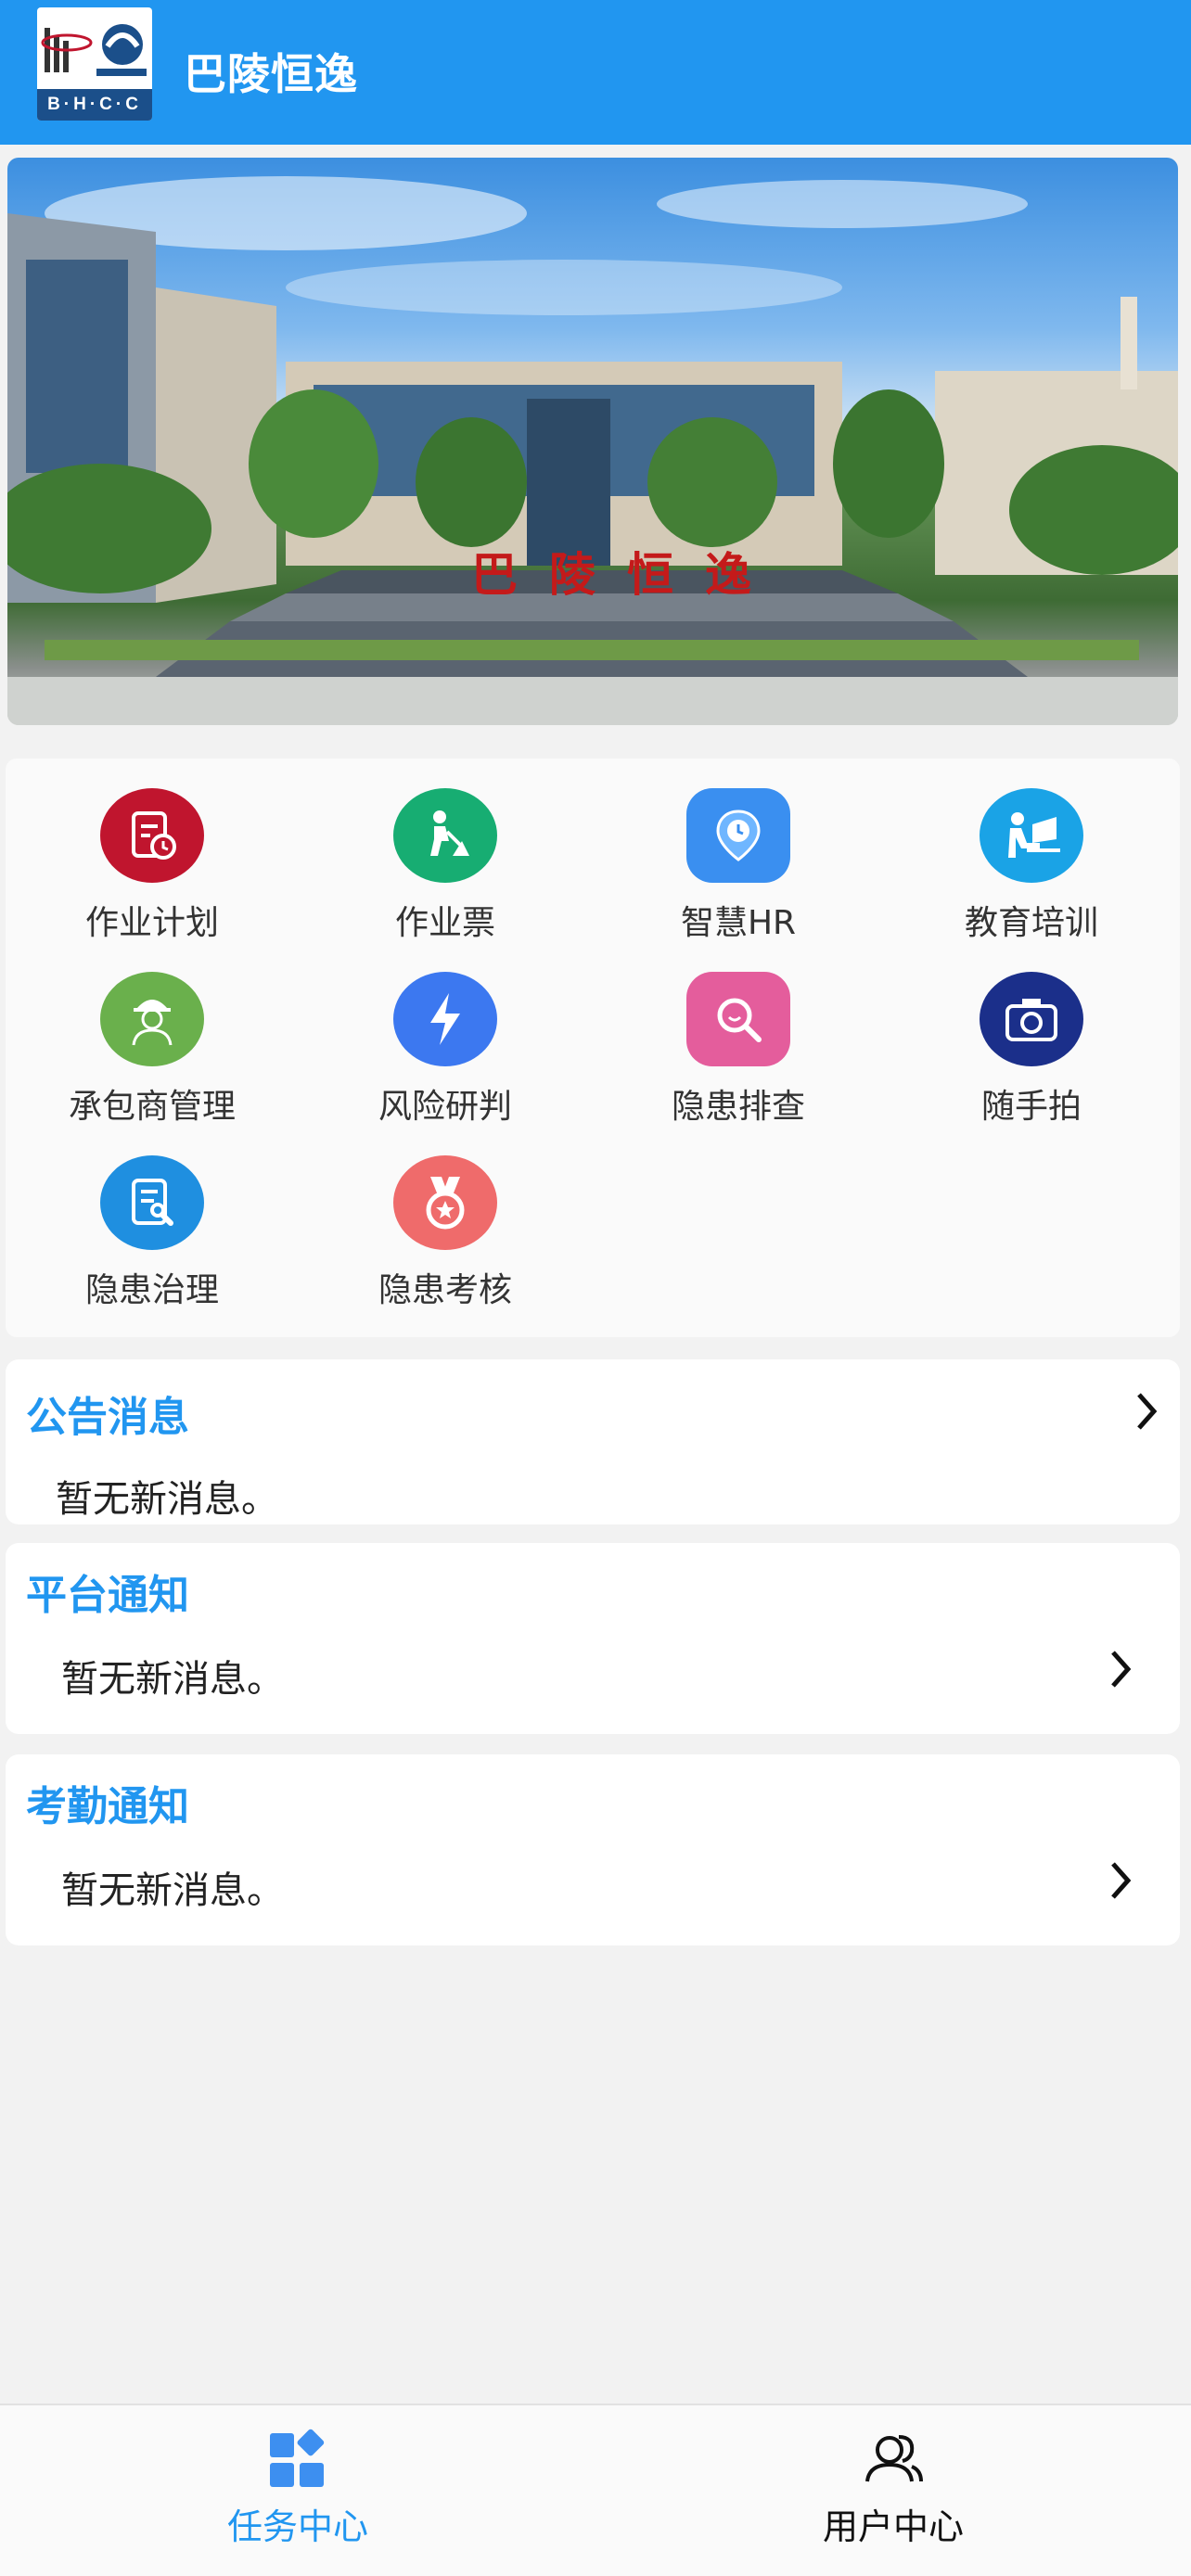 This screenshot has height=2576, width=1191. Describe the element at coordinates (445, 1203) in the screenshot. I see `medal-icon` at that location.